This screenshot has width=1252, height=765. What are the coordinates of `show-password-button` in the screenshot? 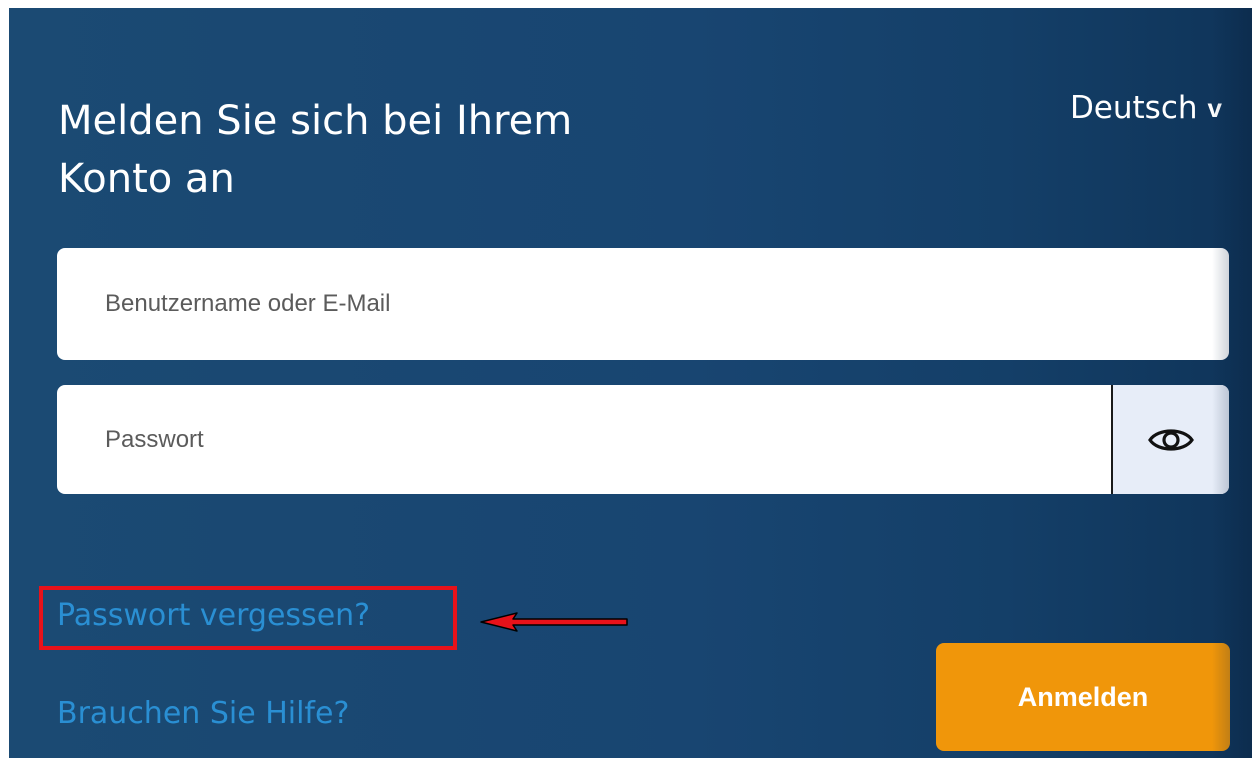 It's located at (1170, 439).